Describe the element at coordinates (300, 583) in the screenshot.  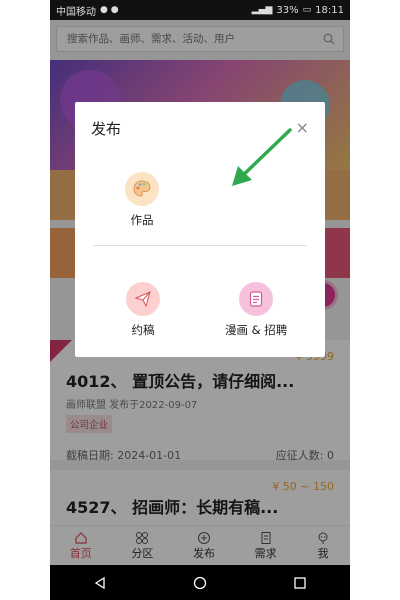
I see `recents-icon` at that location.